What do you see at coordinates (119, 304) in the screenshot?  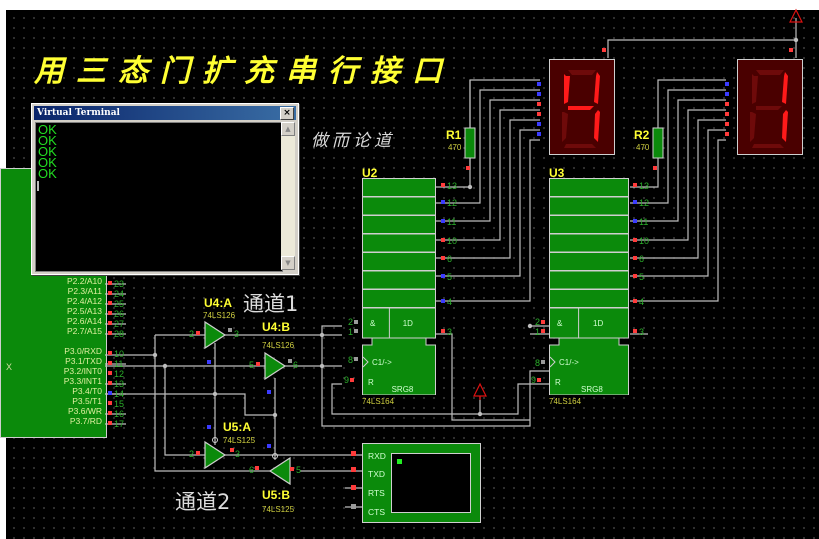 I see `mcu-pin-number: 25` at bounding box center [119, 304].